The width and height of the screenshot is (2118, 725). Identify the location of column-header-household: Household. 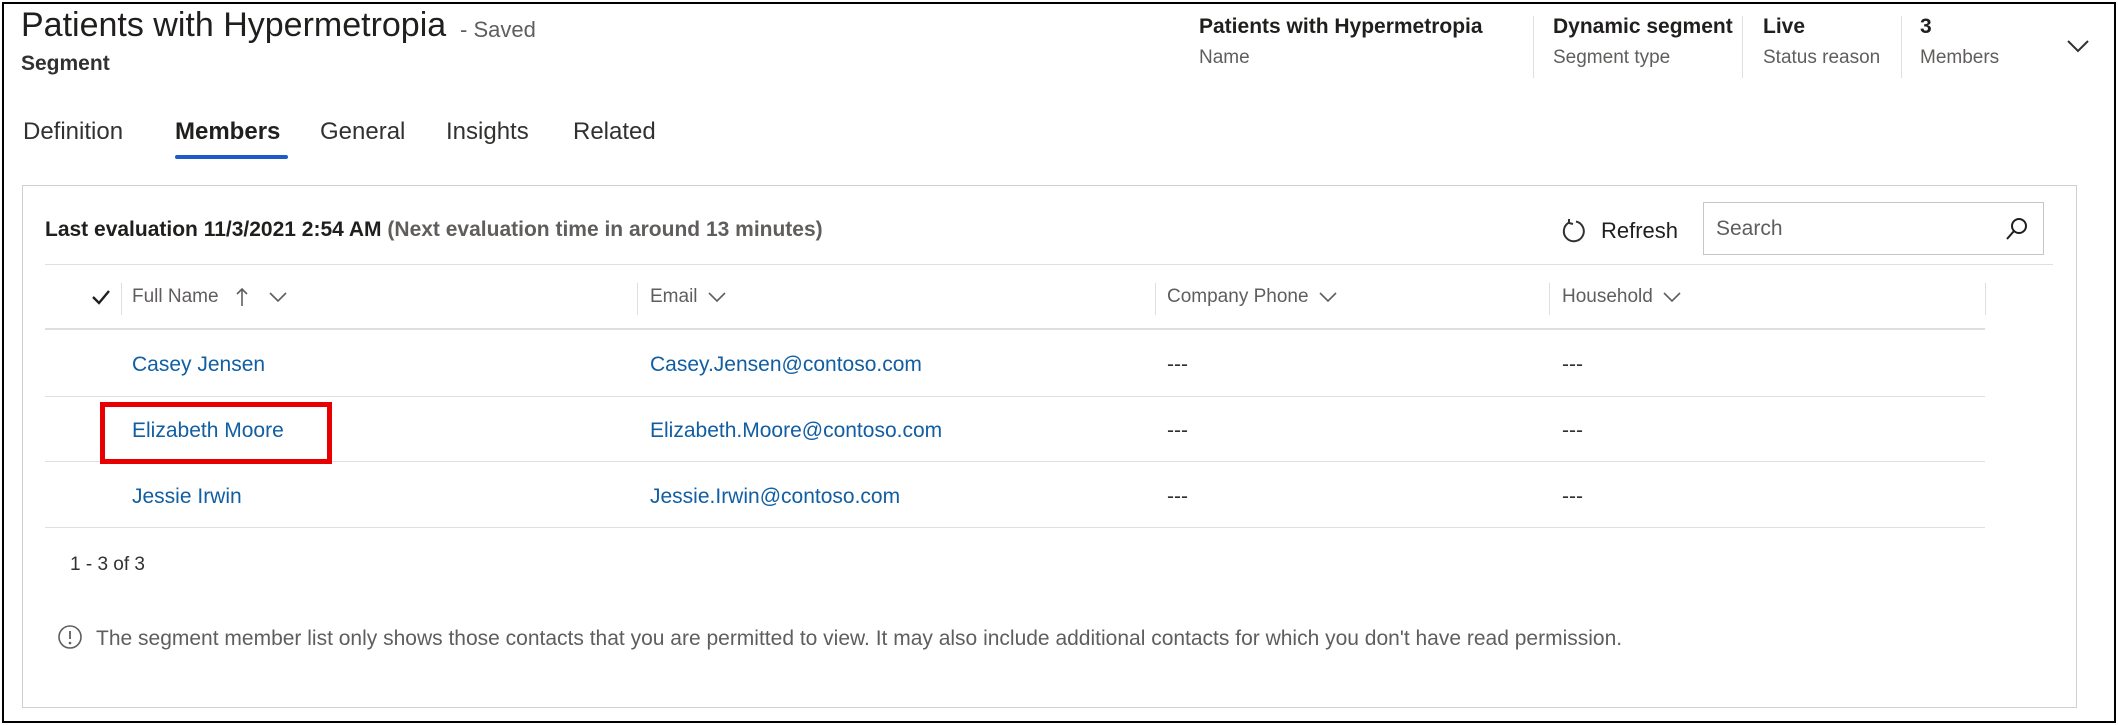
(1622, 297).